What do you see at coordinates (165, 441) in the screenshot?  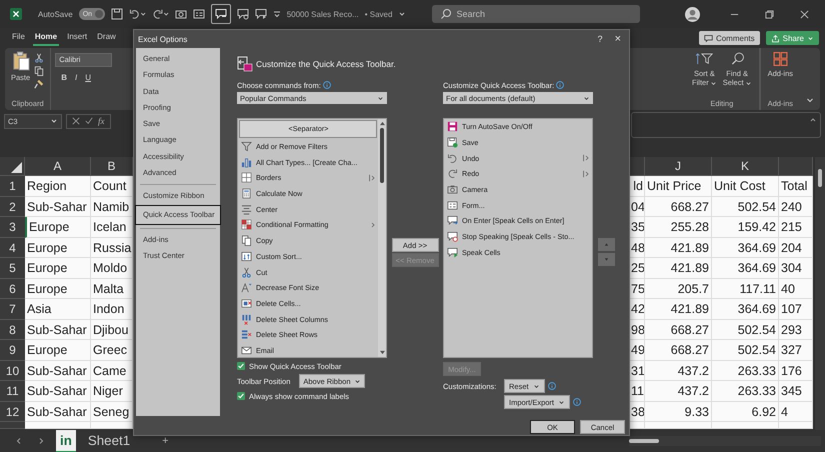 I see `add-sheet-button: +` at bounding box center [165, 441].